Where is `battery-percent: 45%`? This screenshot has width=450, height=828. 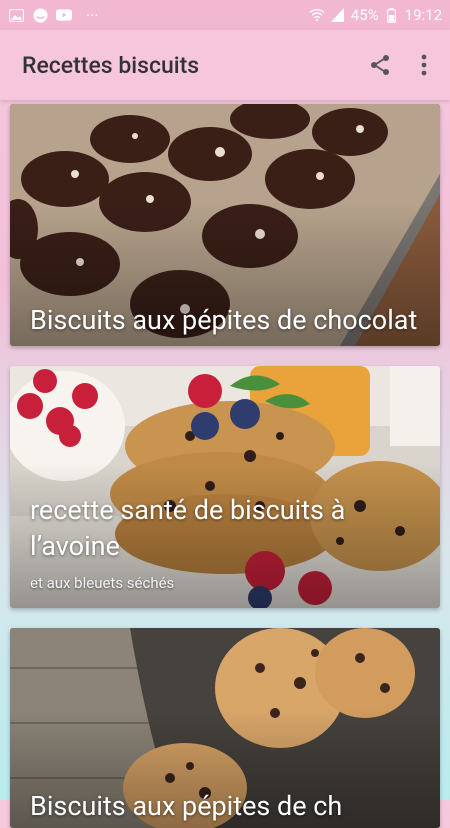 battery-percent: 45% is located at coordinates (364, 15).